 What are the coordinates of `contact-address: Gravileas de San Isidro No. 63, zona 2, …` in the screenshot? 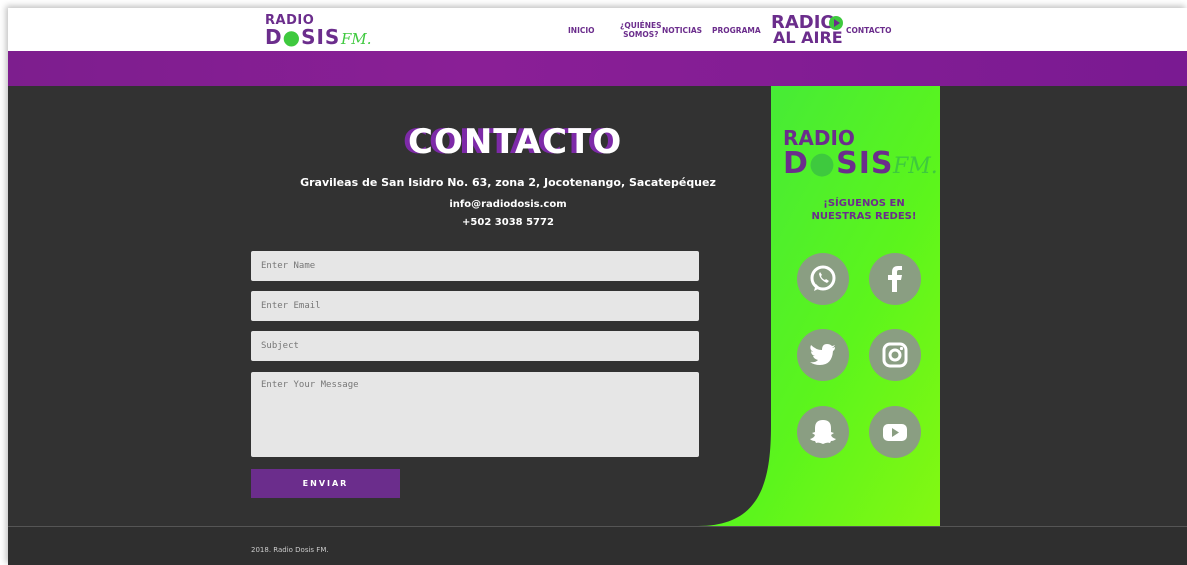 It's located at (508, 182).